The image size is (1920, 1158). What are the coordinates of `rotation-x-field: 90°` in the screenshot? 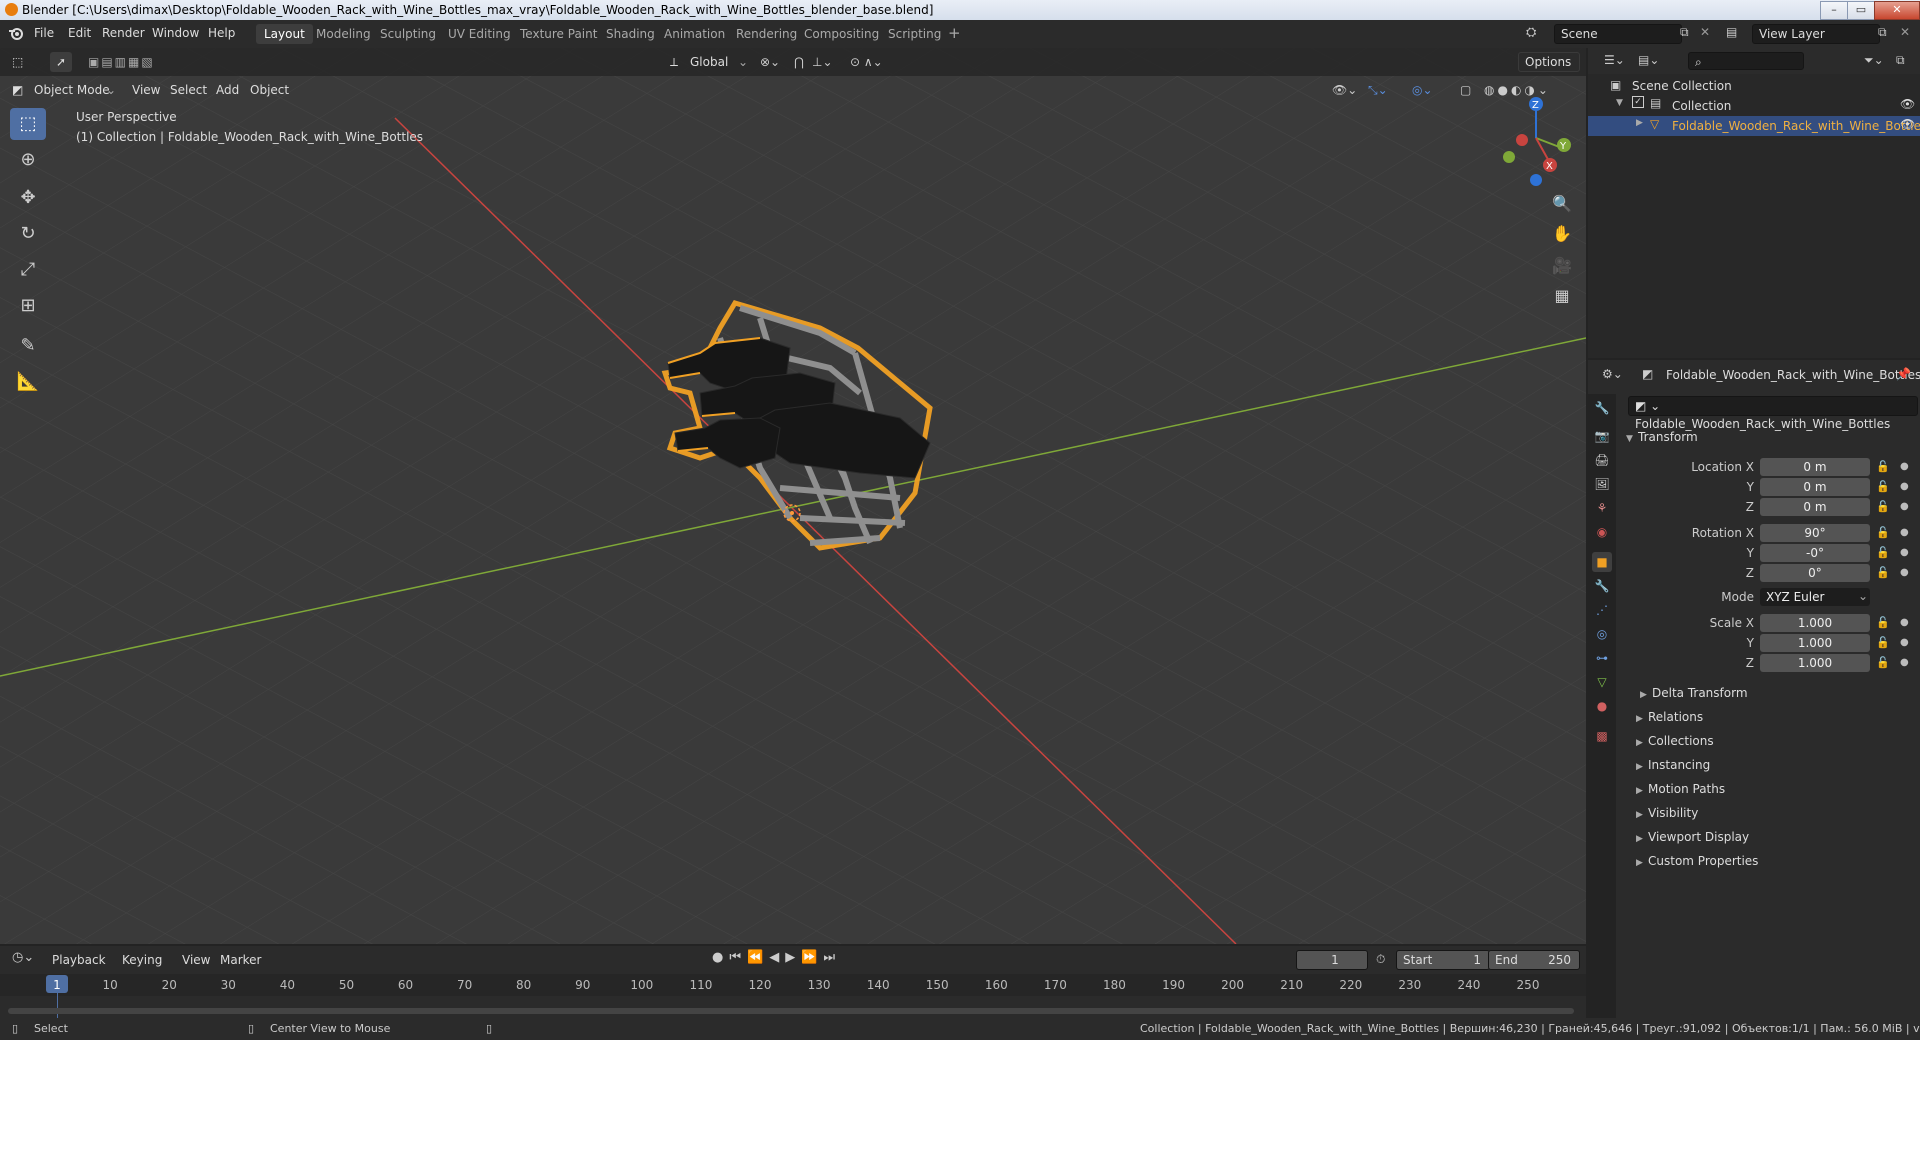 It's located at (1815, 533).